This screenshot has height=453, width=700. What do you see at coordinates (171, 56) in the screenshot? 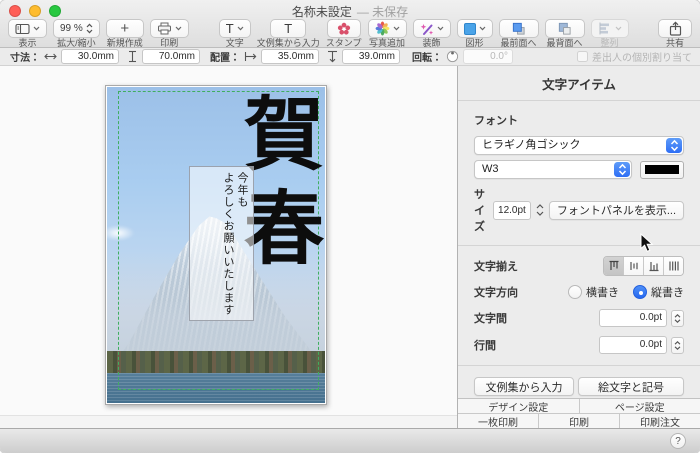
I see `height-field: 70.0mm` at bounding box center [171, 56].